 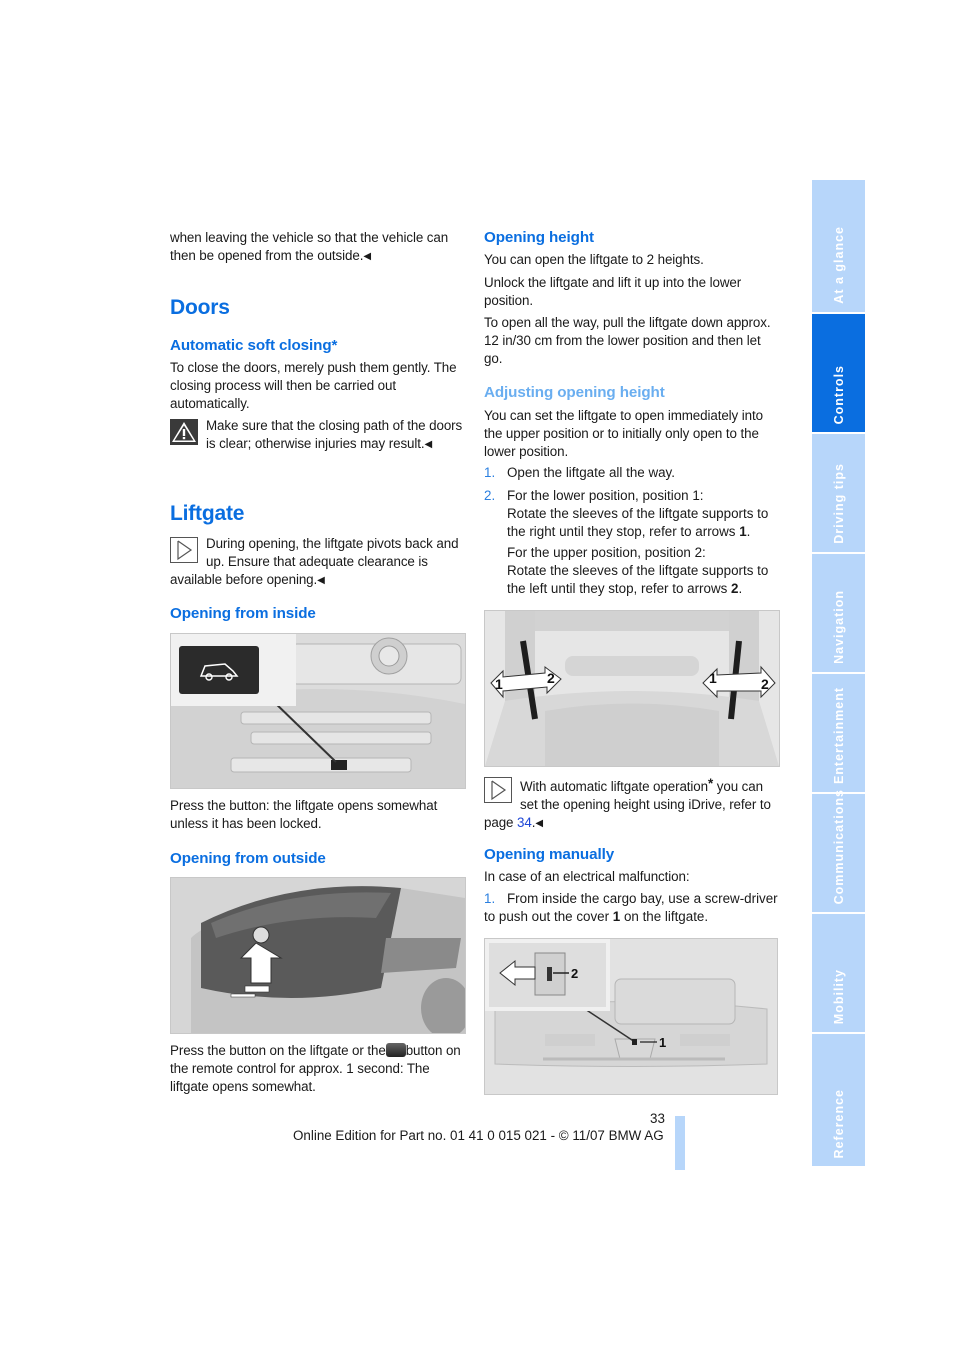 I want to click on arrow-reference: 2, so click(x=735, y=588).